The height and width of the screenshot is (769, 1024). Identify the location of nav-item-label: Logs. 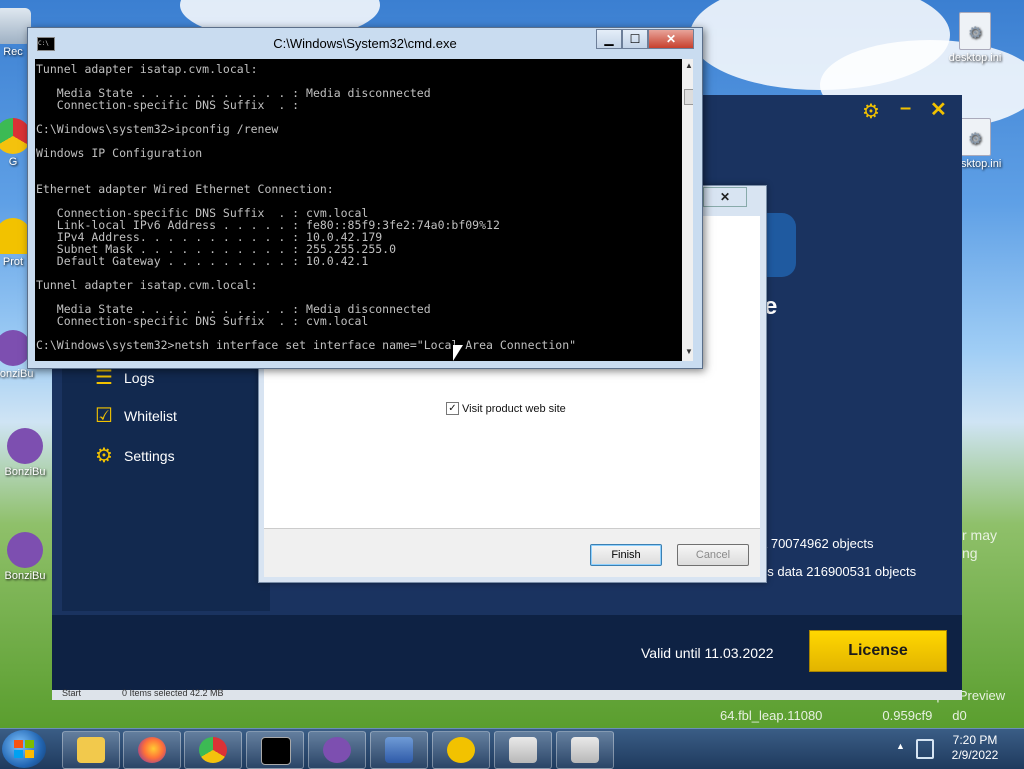
(139, 377).